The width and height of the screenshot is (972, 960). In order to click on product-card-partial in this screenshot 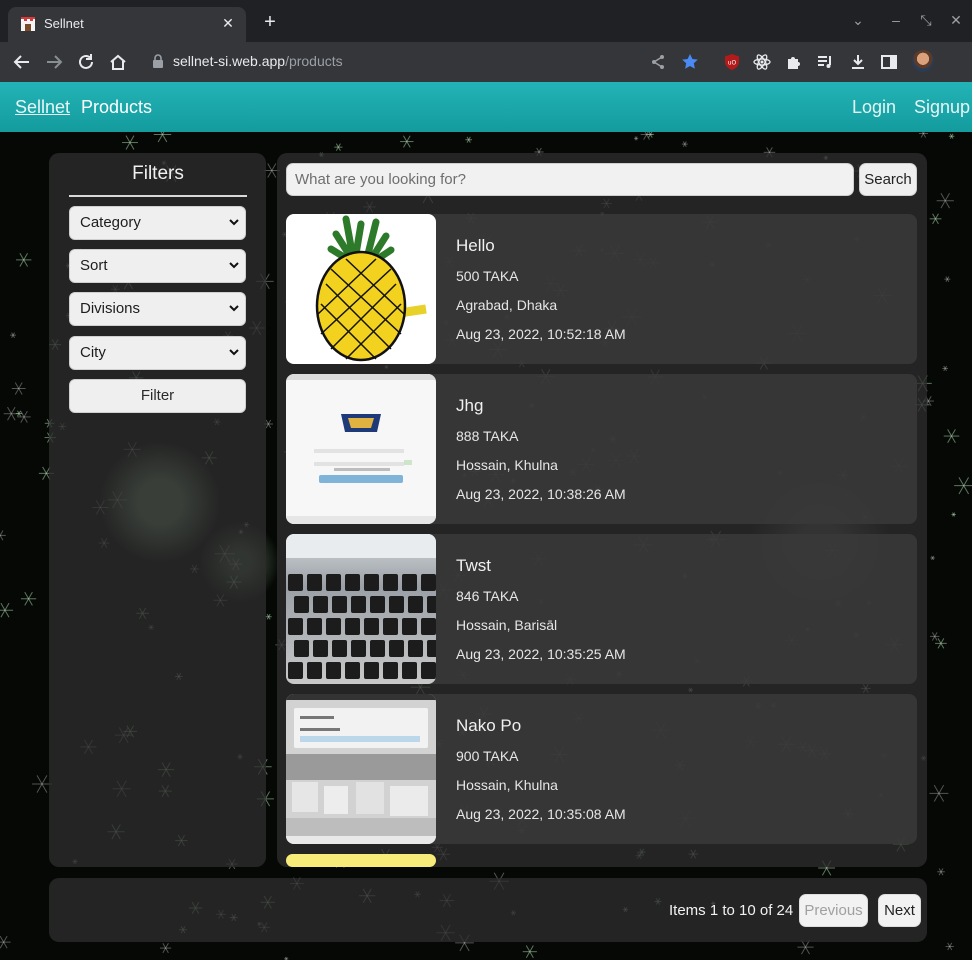, I will do `click(601, 860)`.